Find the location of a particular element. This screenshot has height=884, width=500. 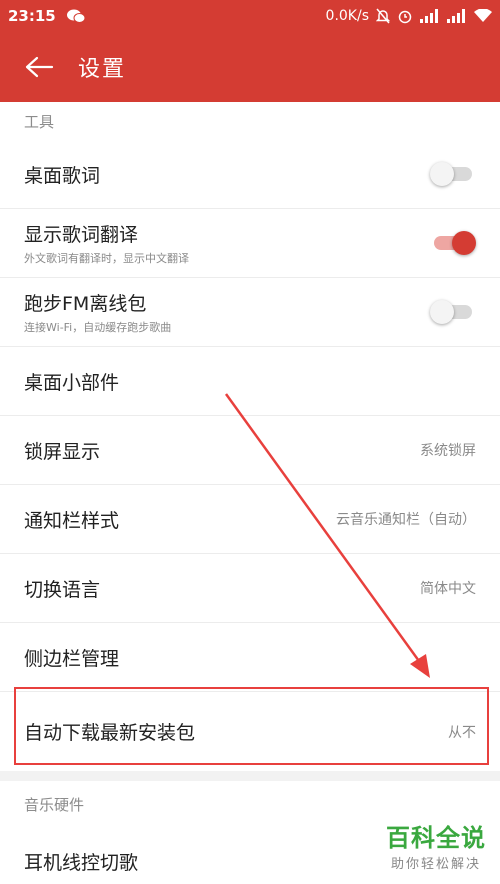

setting-desktop-widget: 桌面小部件 is located at coordinates (250, 381).